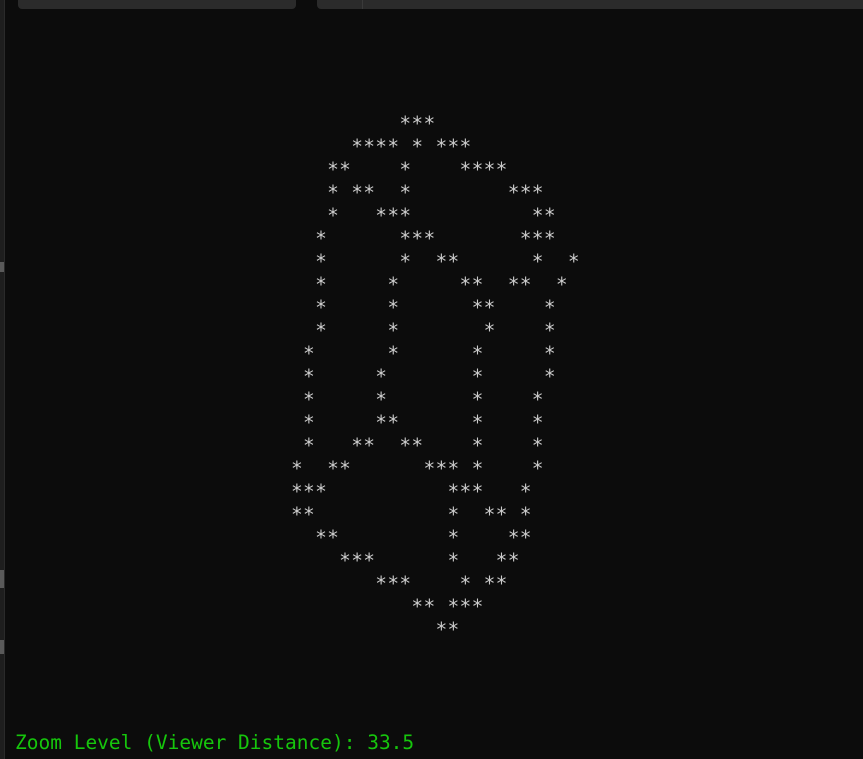 This screenshot has width=863, height=759. I want to click on ascii-art-line: **** * ***, so click(381, 146).